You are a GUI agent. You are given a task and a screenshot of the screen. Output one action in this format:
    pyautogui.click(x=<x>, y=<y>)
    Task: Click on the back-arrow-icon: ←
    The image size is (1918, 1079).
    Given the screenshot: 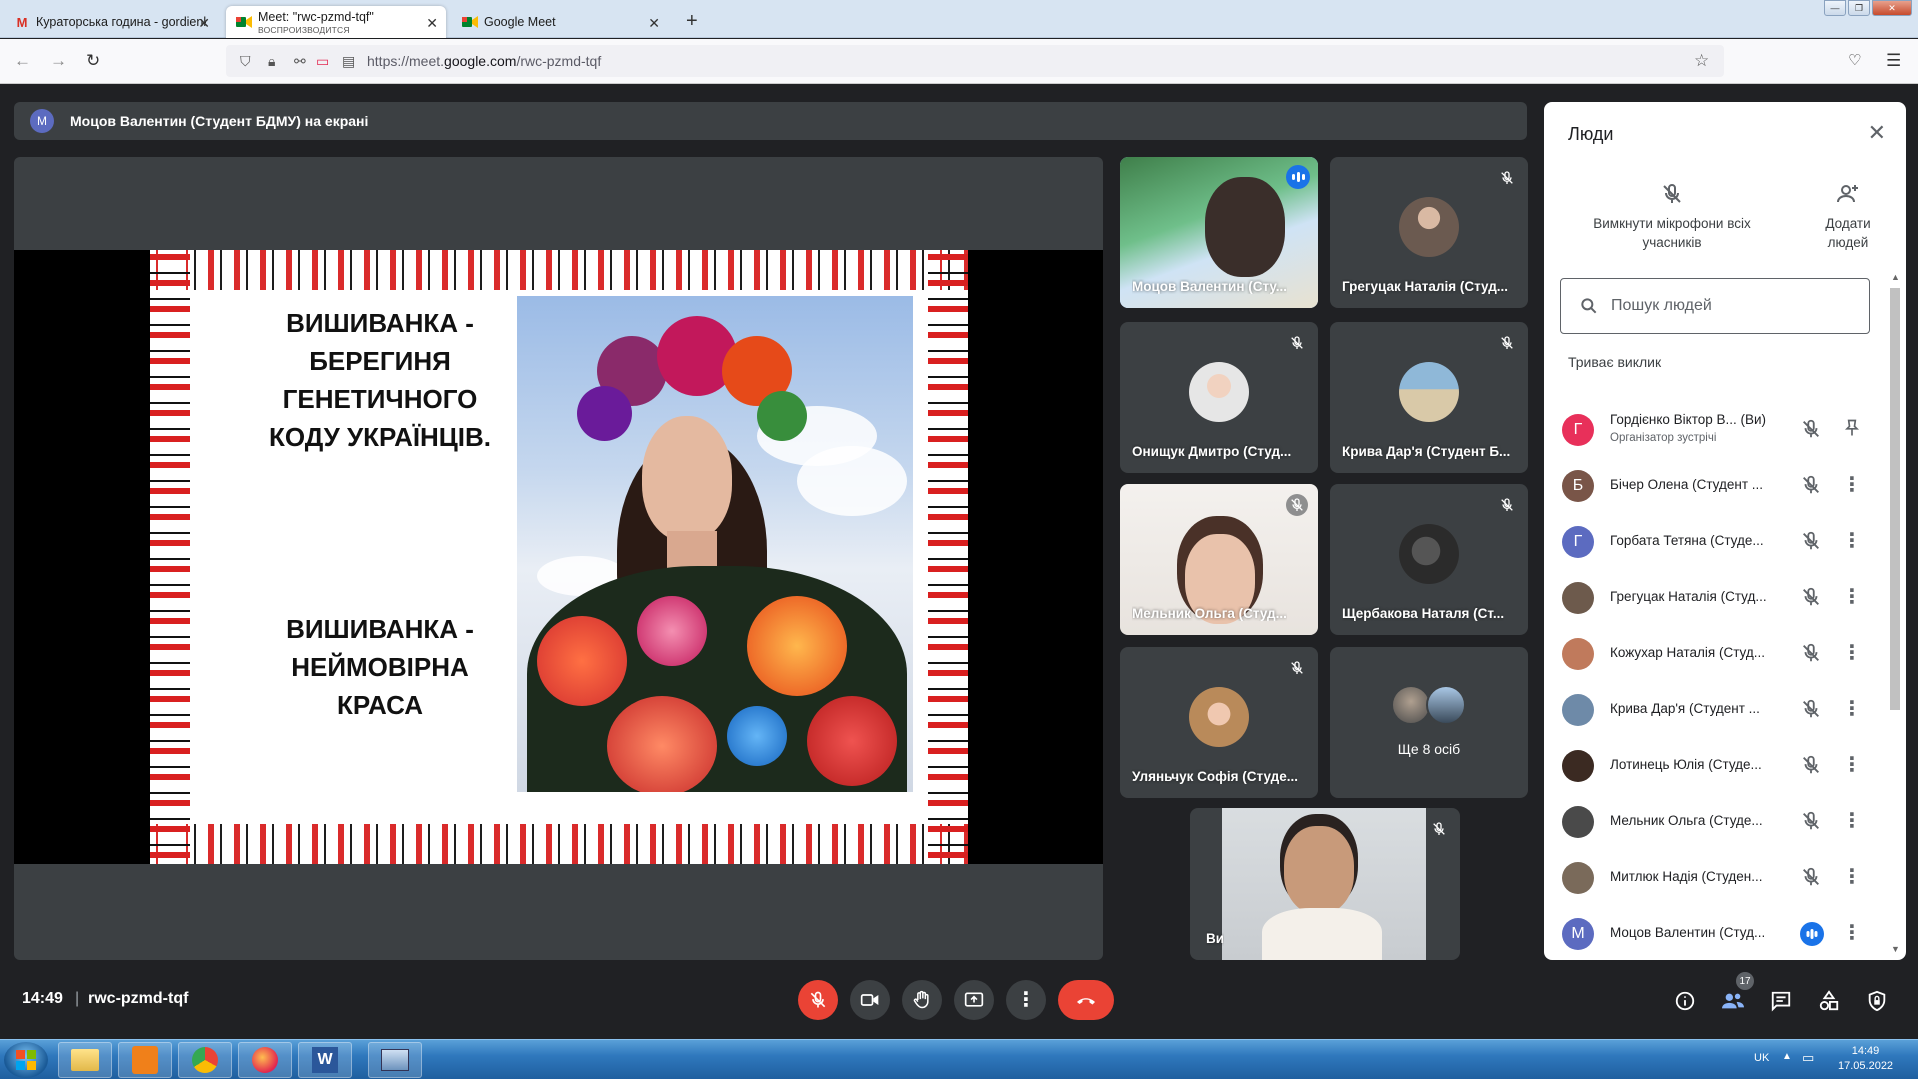 What is the action you would take?
    pyautogui.click(x=22, y=61)
    